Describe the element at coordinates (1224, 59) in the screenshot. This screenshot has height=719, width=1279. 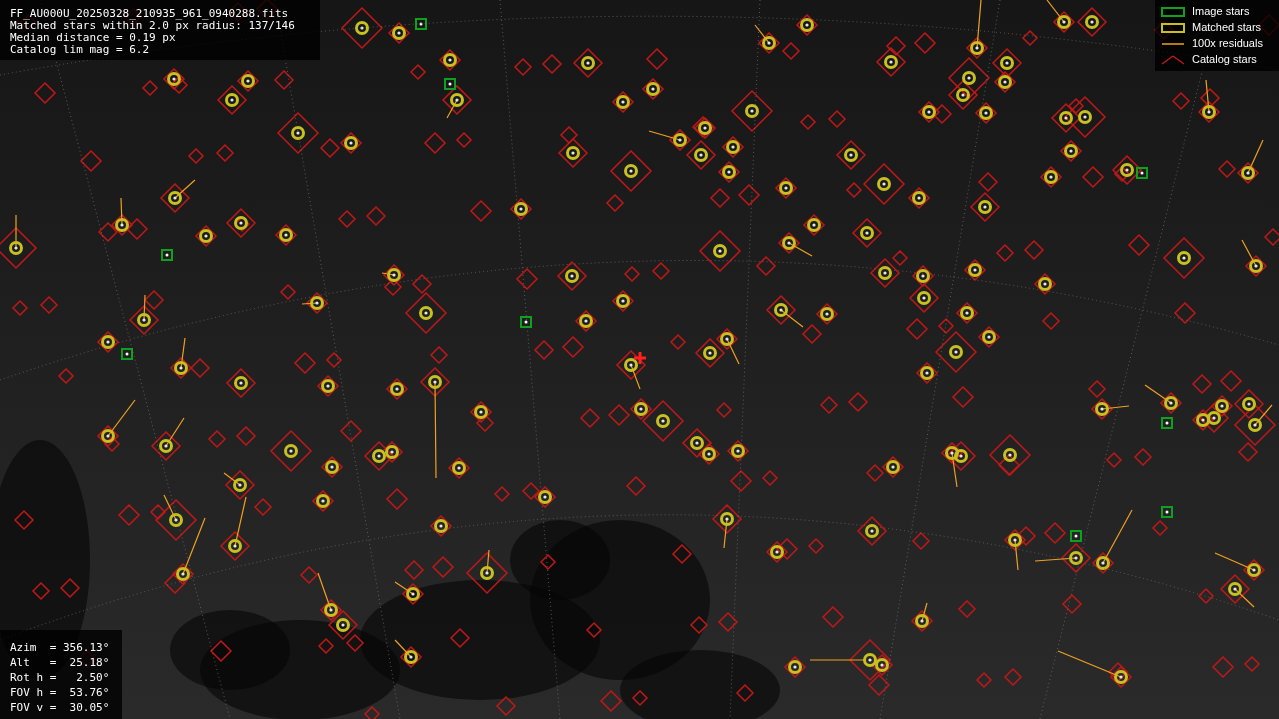
I see `legend-label: Catalog stars` at that location.